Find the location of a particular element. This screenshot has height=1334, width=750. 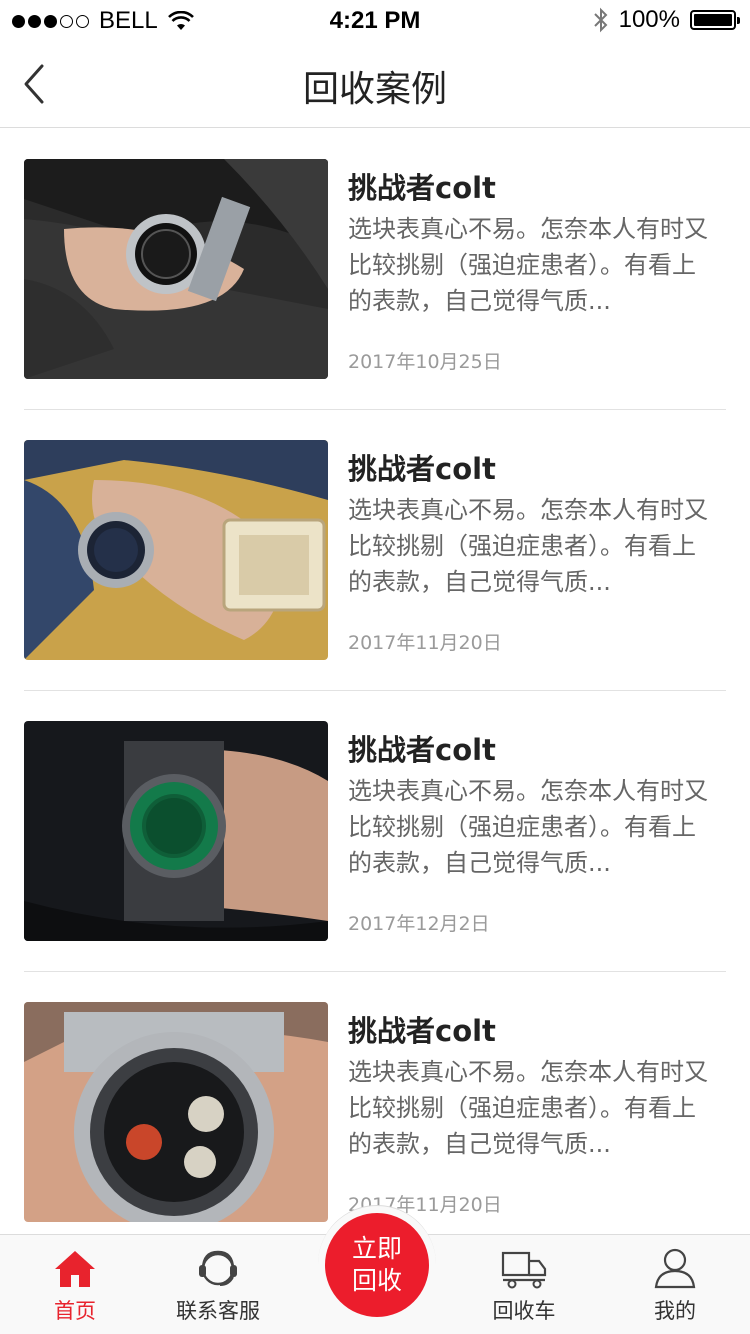

truck-icon is located at coordinates (524, 1270).